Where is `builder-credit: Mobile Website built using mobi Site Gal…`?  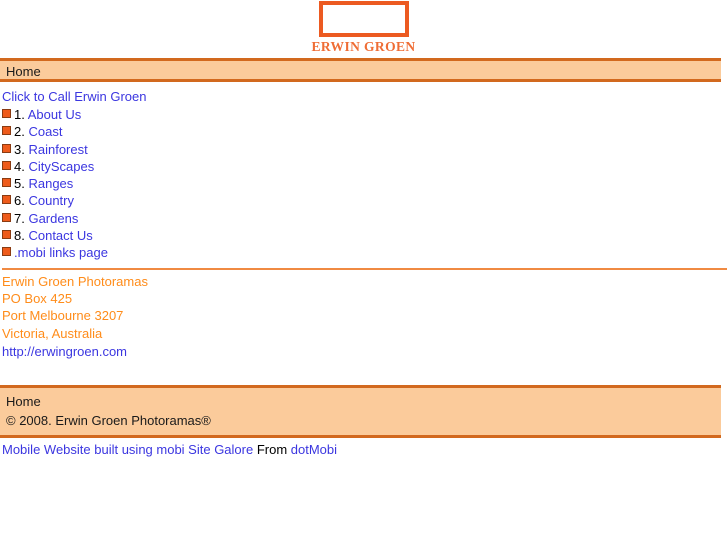
builder-credit: Mobile Website built using mobi Site Gal… is located at coordinates (363, 448).